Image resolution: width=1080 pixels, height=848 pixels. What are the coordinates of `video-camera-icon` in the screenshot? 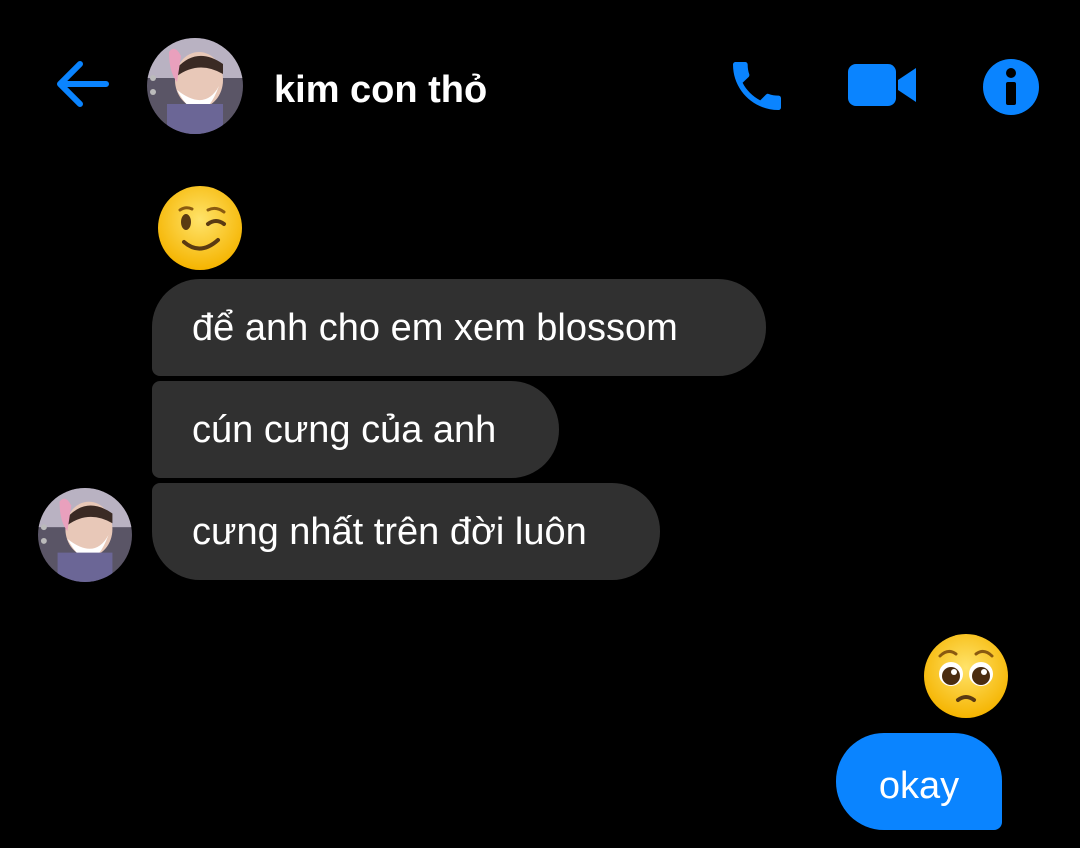 It's located at (882, 85).